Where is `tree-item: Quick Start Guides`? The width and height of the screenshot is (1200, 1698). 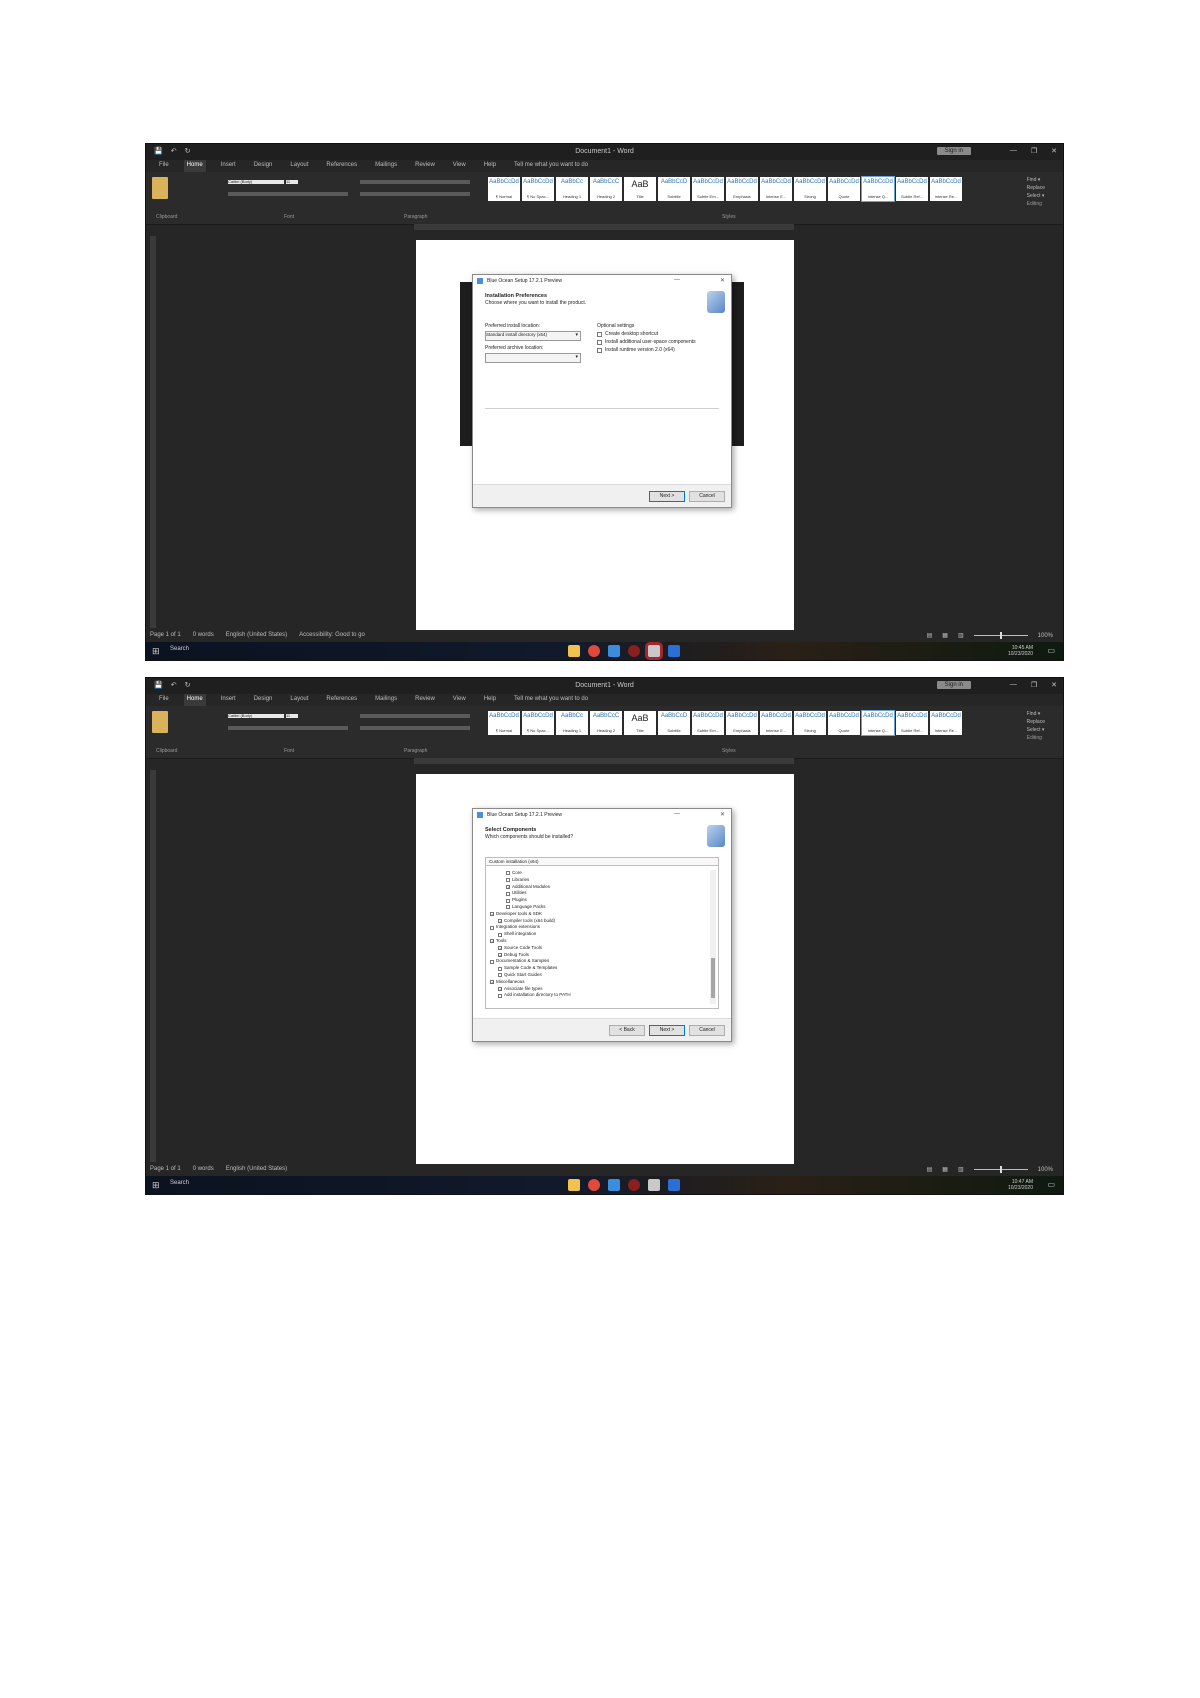 tree-item: Quick Start Guides is located at coordinates (597, 975).